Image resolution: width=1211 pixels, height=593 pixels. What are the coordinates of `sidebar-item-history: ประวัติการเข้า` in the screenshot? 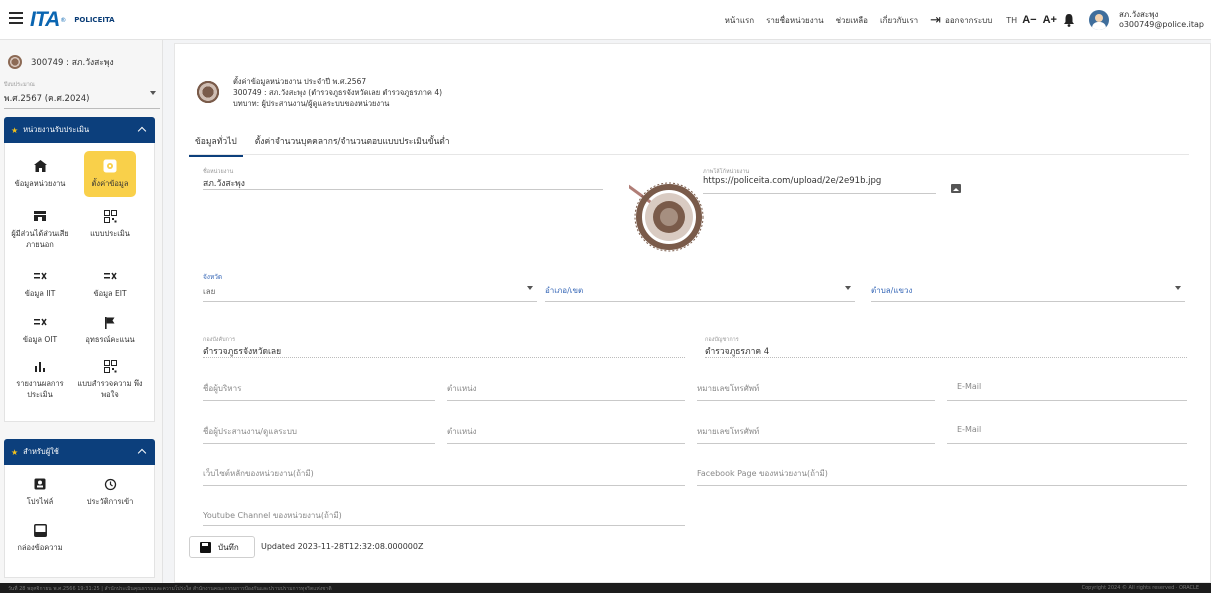 It's located at (110, 491).